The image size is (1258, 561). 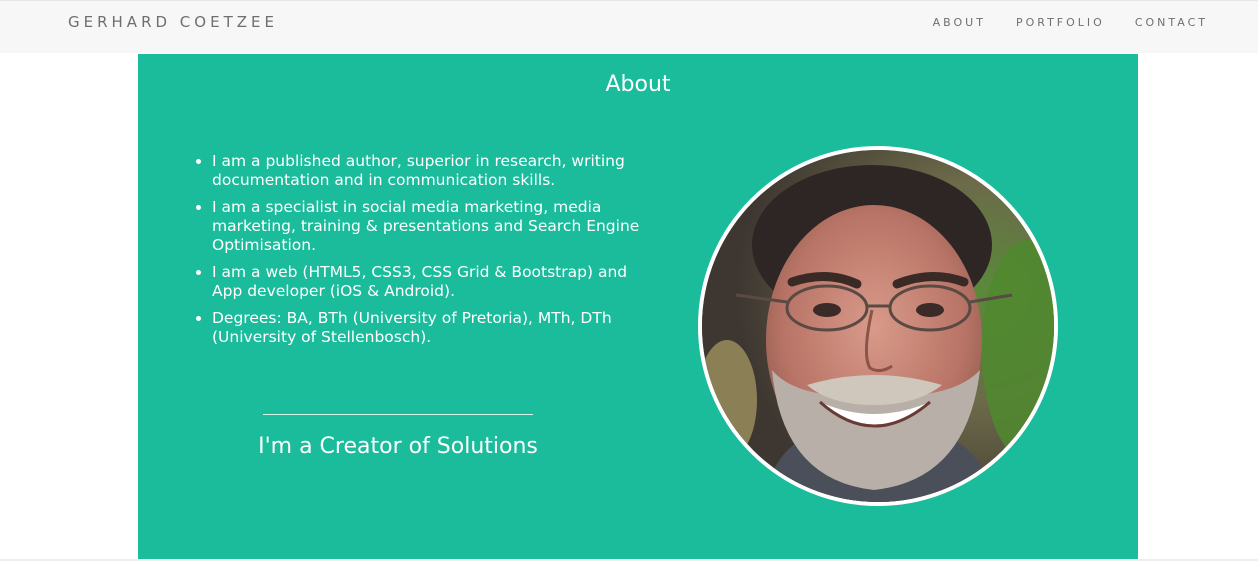 I want to click on nav-link-portfolio: PORTFOLIO, so click(x=1060, y=22).